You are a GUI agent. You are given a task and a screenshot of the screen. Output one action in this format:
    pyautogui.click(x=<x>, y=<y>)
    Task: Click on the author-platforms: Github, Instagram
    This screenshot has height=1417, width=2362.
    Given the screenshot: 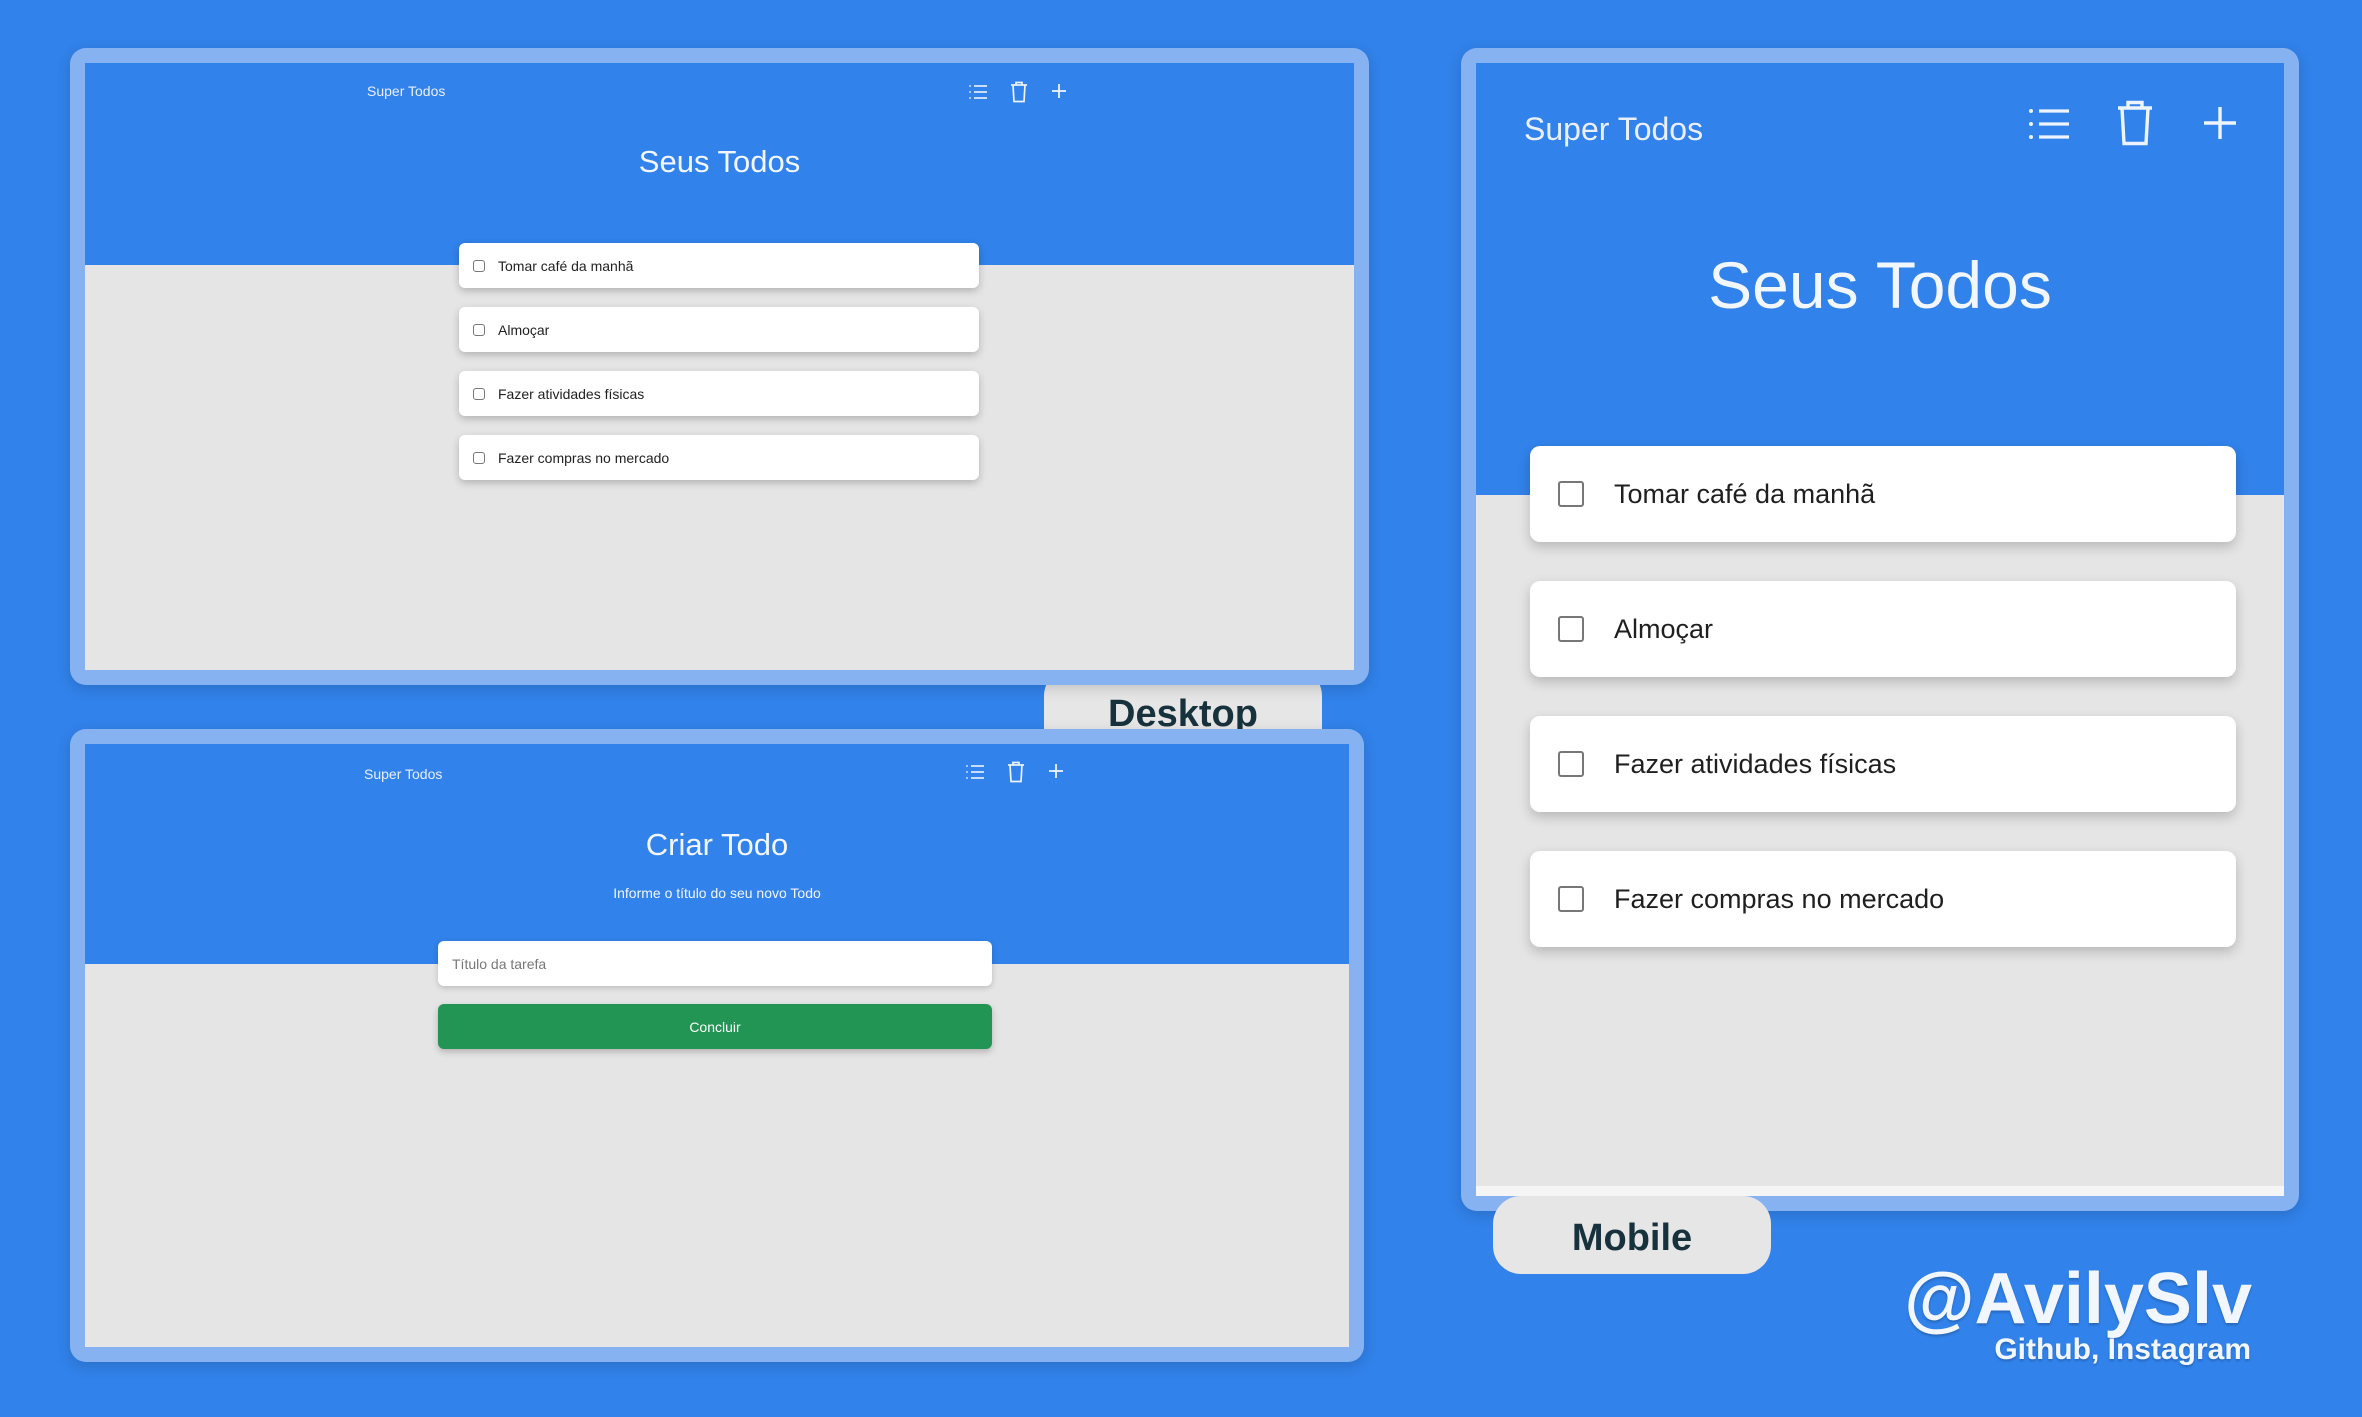 What is the action you would take?
    pyautogui.click(x=2122, y=1349)
    